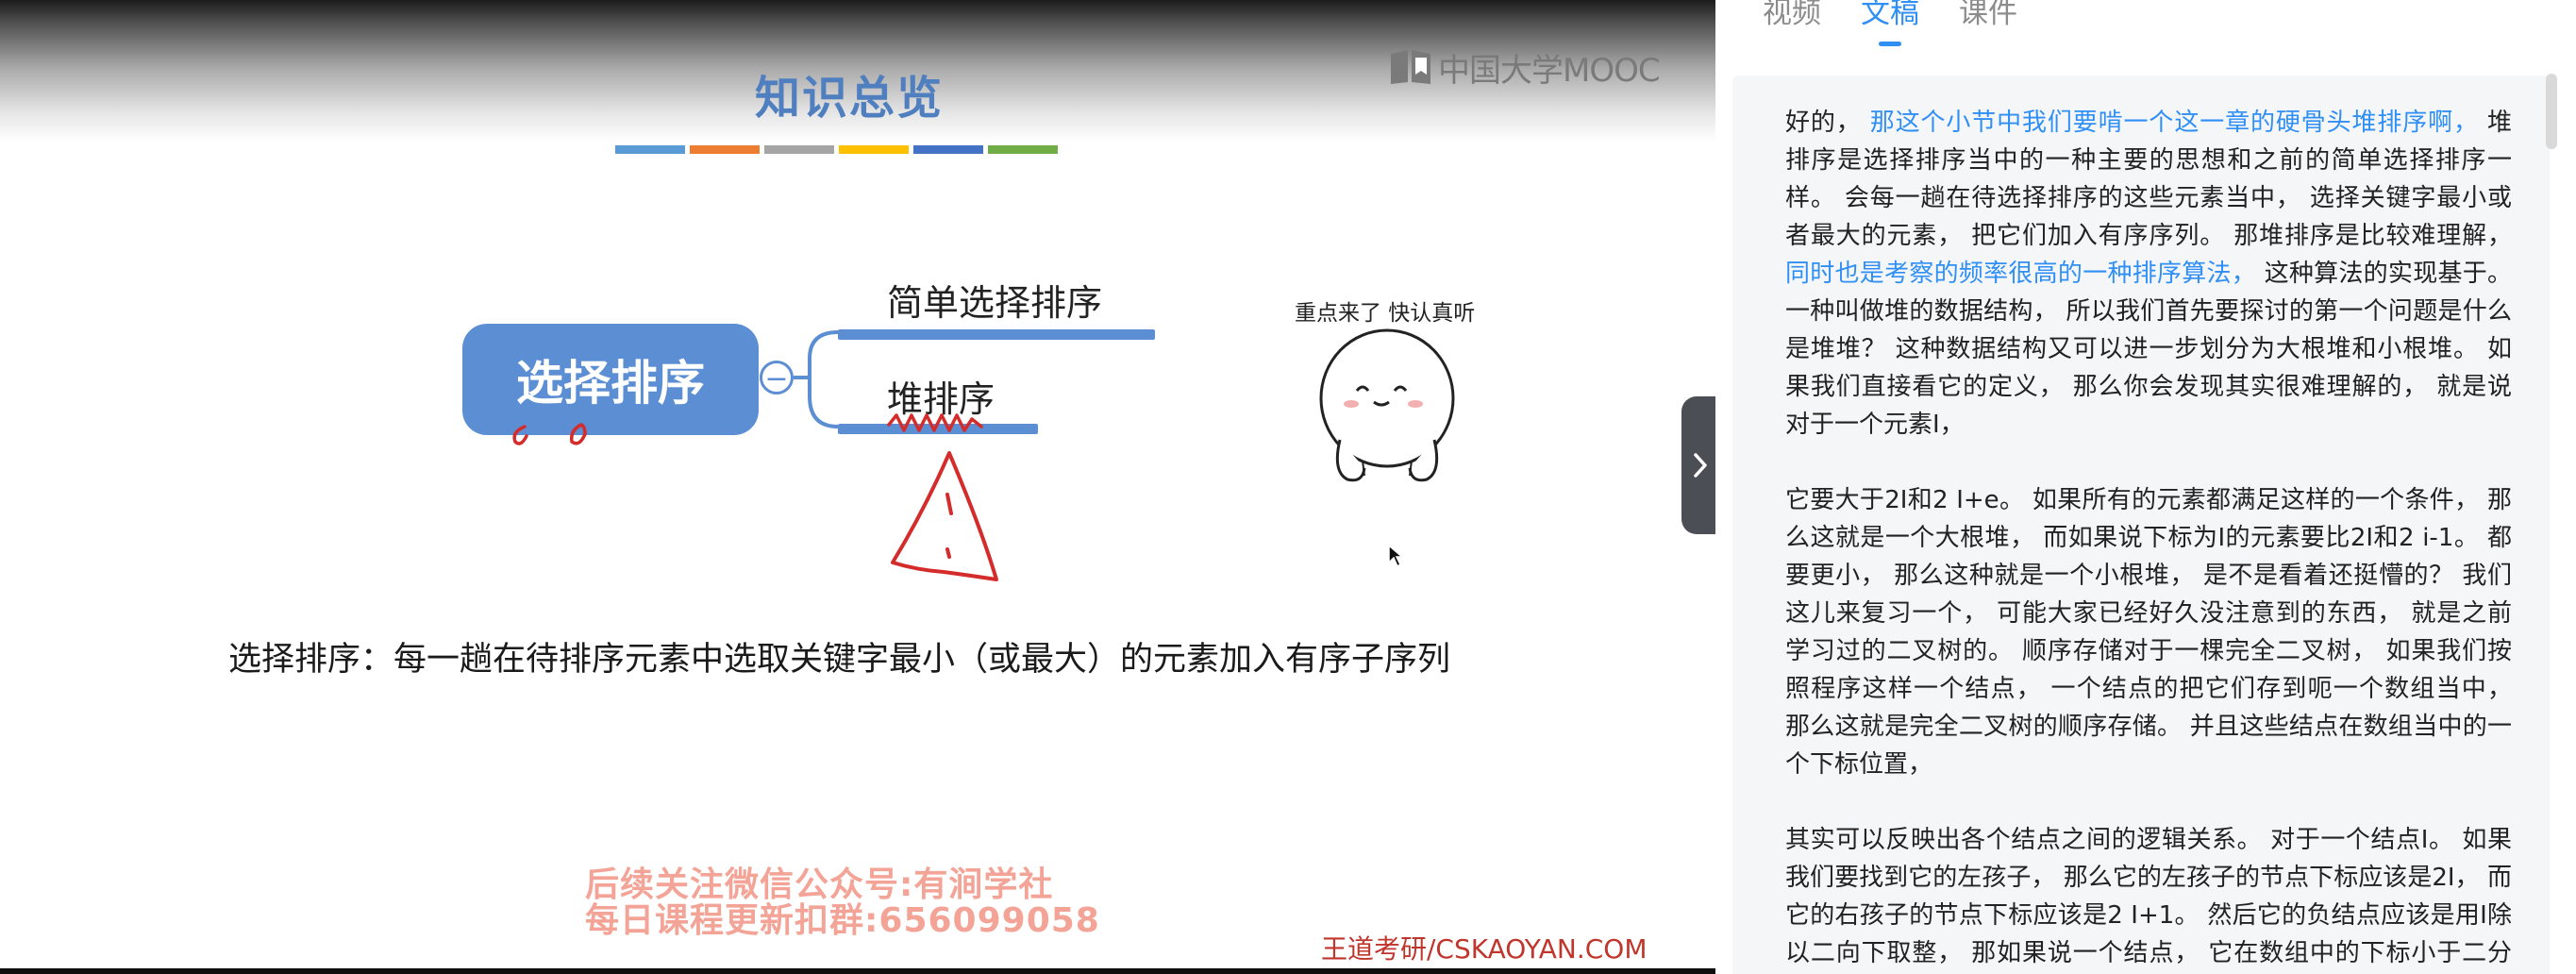 The width and height of the screenshot is (2576, 974). What do you see at coordinates (2178, 123) in the screenshot?
I see `transcript-segment-current: 那这个小节中我们要啃一个这一章的硬骨头堆排序啊，` at bounding box center [2178, 123].